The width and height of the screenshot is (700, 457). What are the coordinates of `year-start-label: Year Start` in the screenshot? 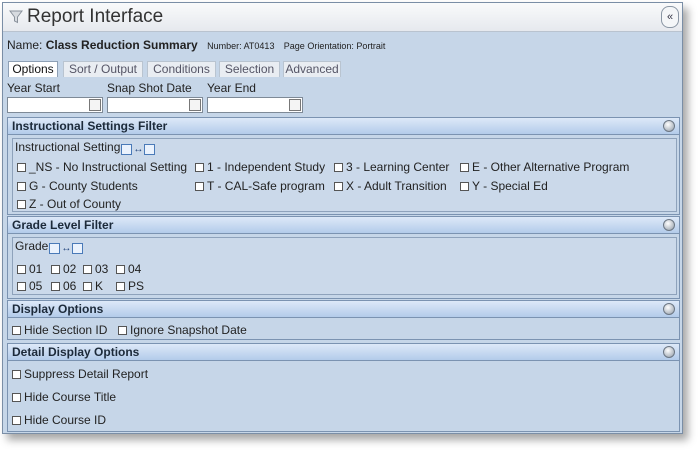 It's located at (33, 88).